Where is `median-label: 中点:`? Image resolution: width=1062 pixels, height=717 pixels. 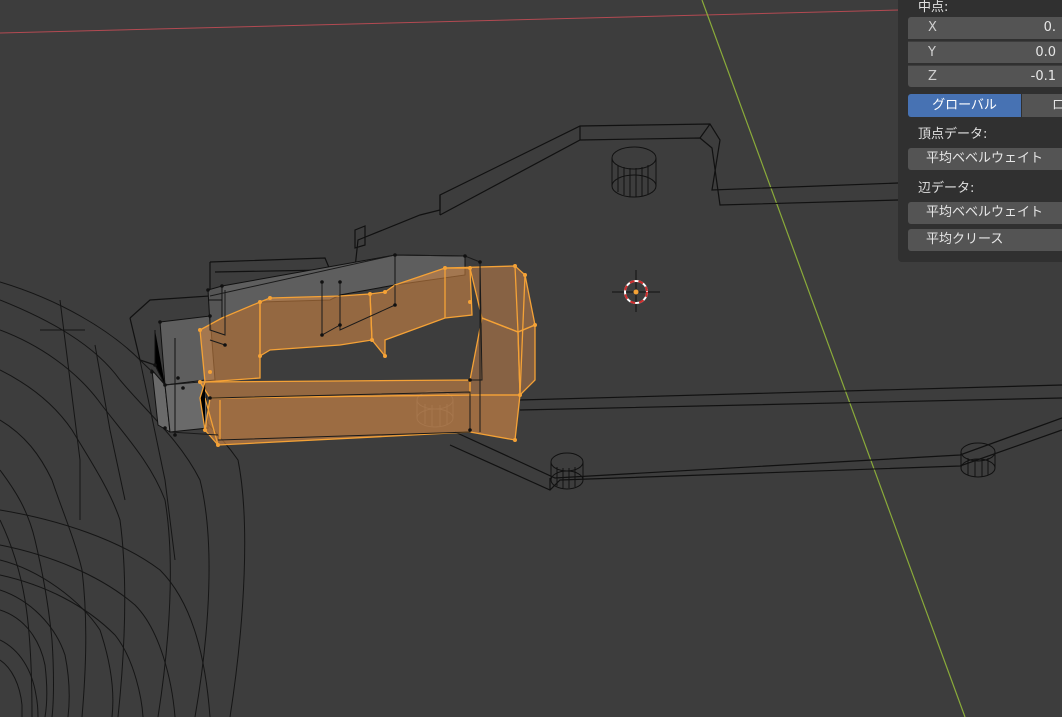 median-label: 中点: is located at coordinates (933, 7).